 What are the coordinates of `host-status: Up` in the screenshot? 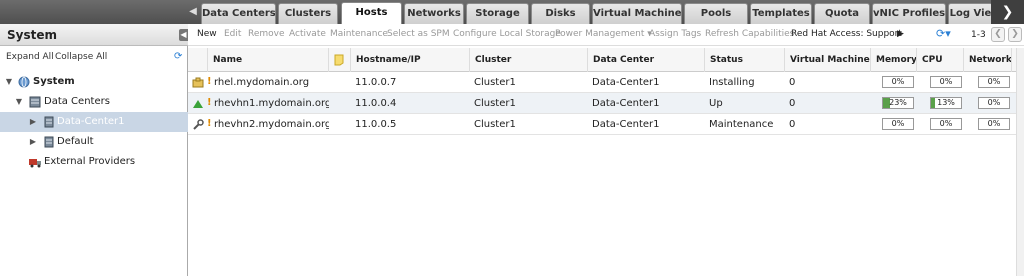 It's located at (716, 103).